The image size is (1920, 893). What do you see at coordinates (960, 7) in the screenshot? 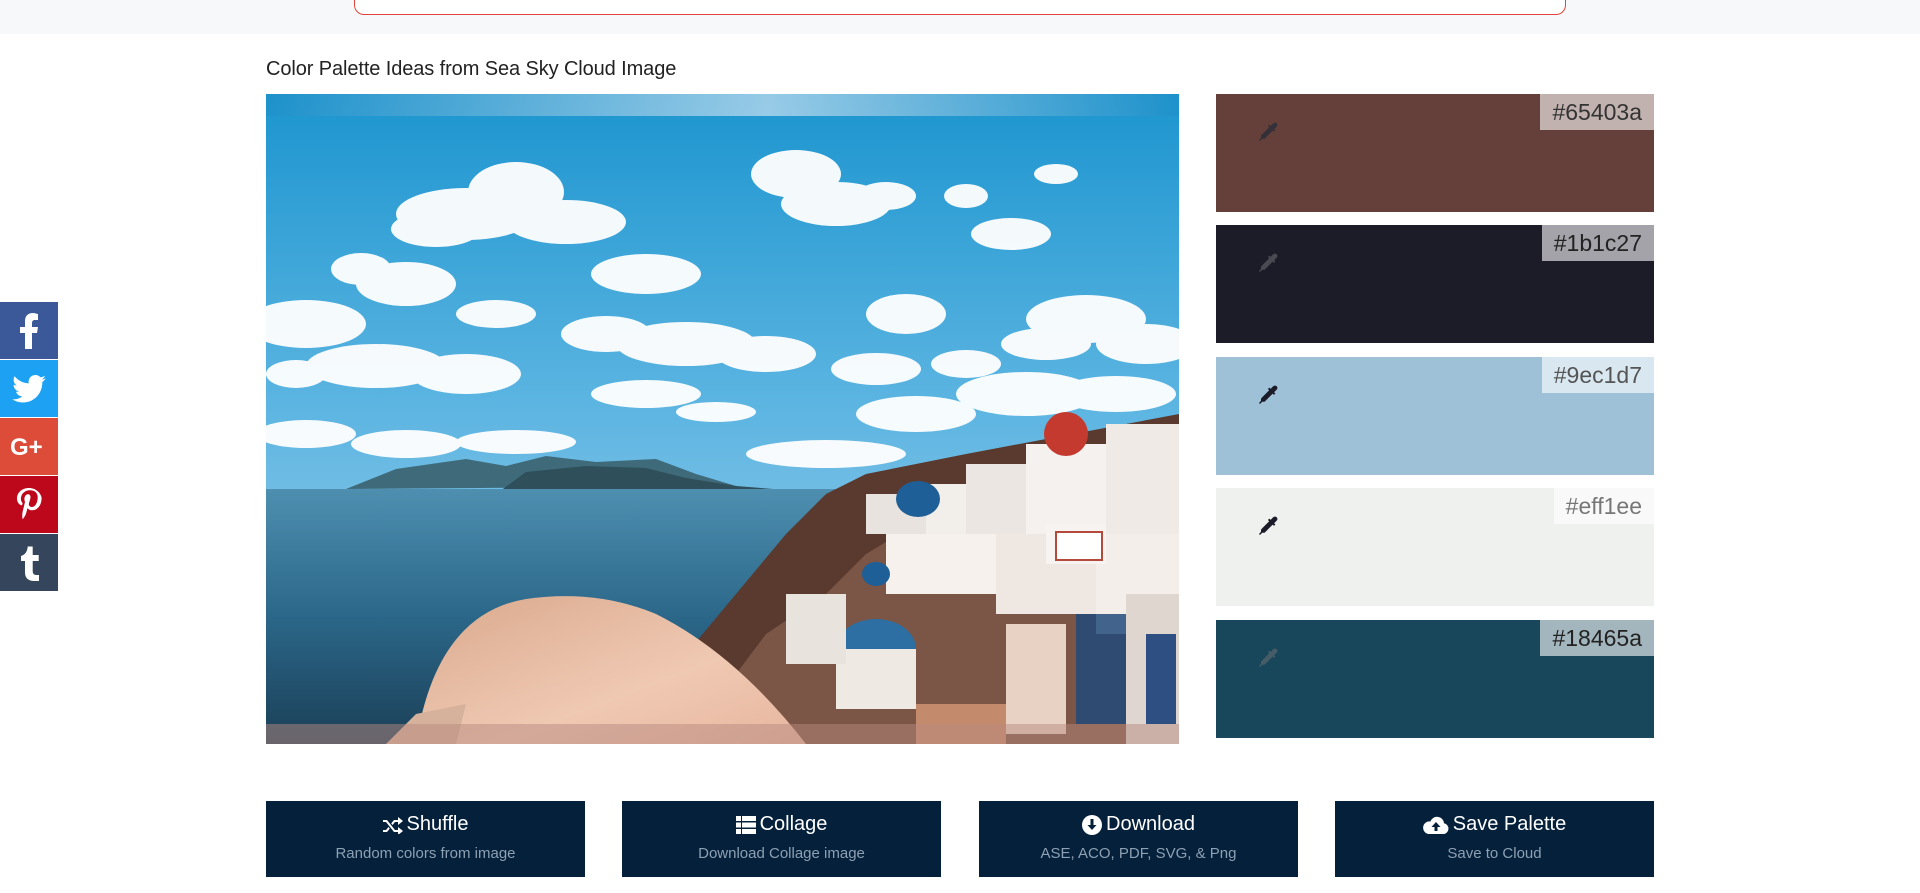
I see `top-banner-box` at bounding box center [960, 7].